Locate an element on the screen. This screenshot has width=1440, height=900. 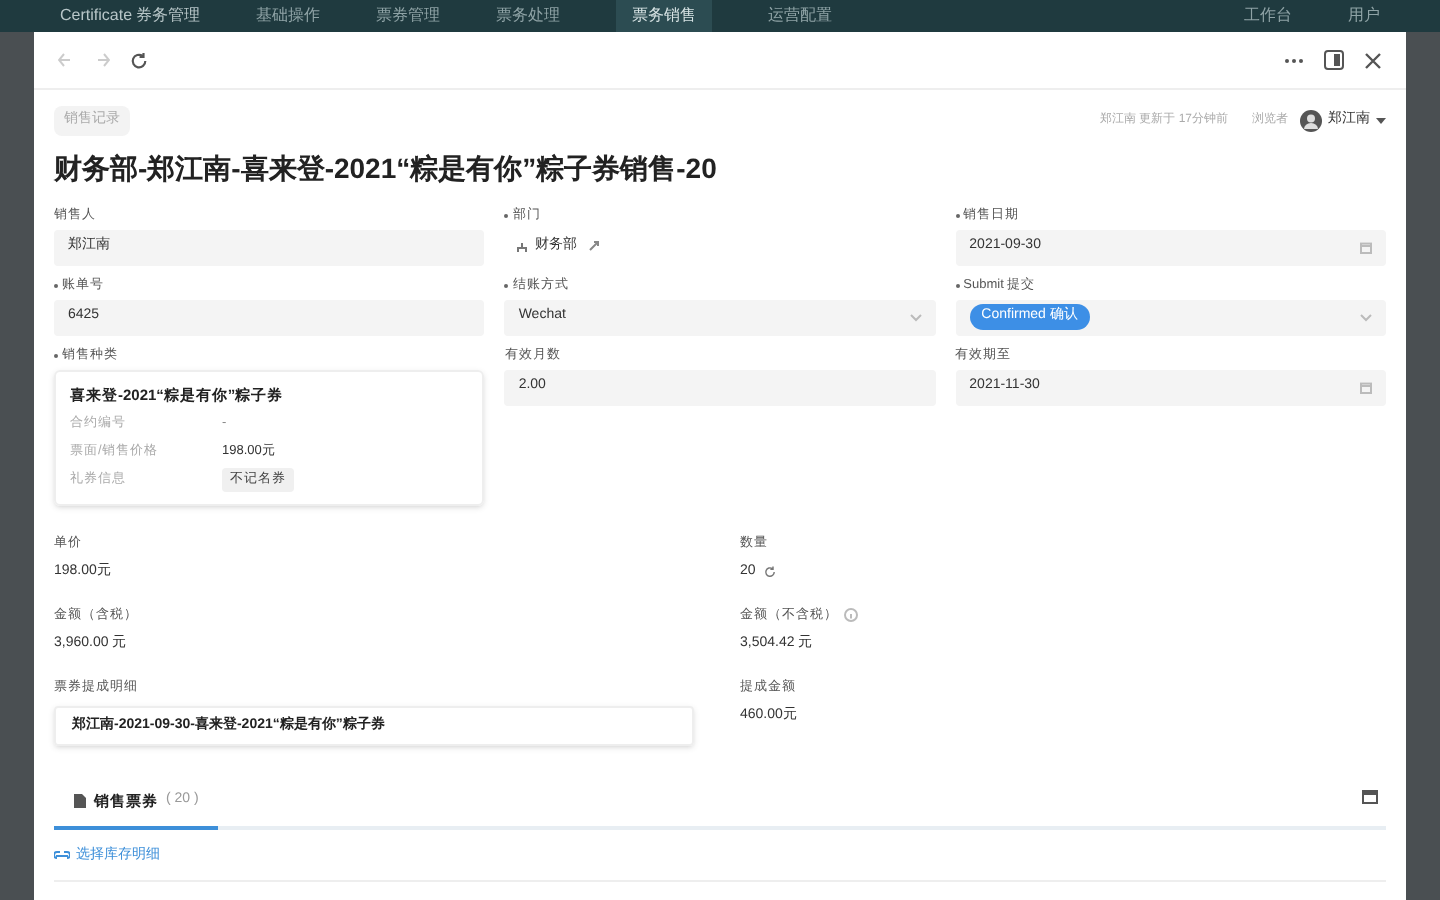
app-title: Certificate 券务管理 is located at coordinates (130, 16).